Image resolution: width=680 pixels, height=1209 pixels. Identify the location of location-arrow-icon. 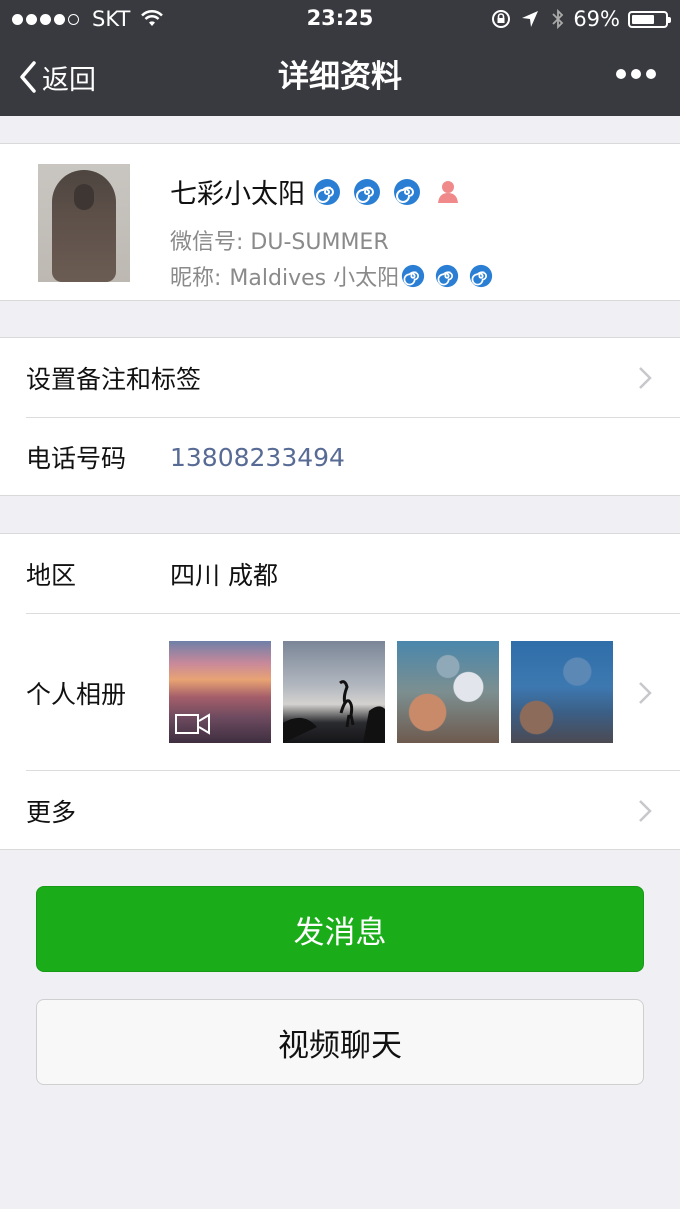
(530, 19).